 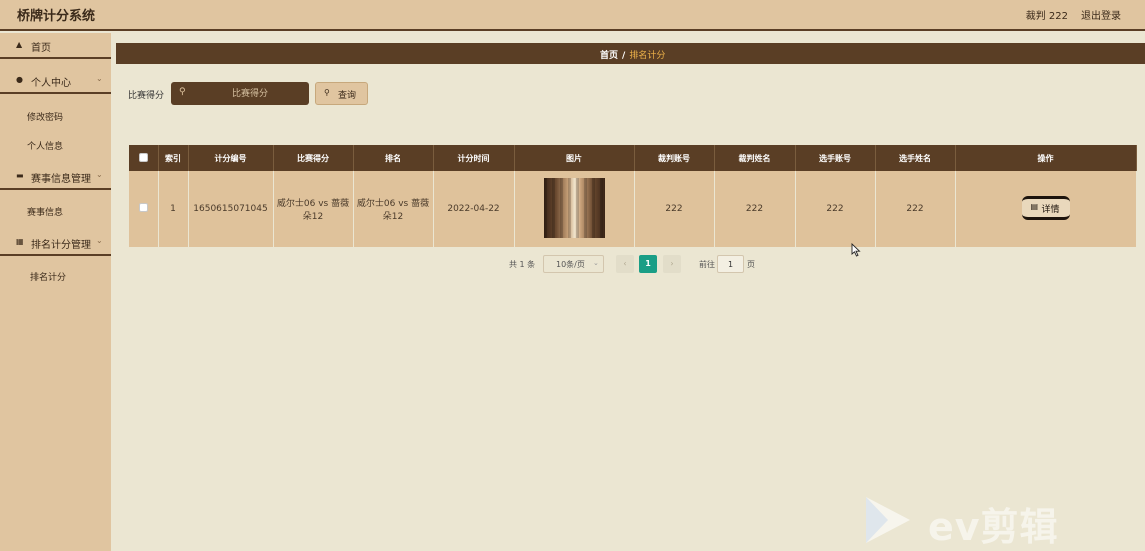 What do you see at coordinates (393, 158) in the screenshot?
I see `column-header: 排名` at bounding box center [393, 158].